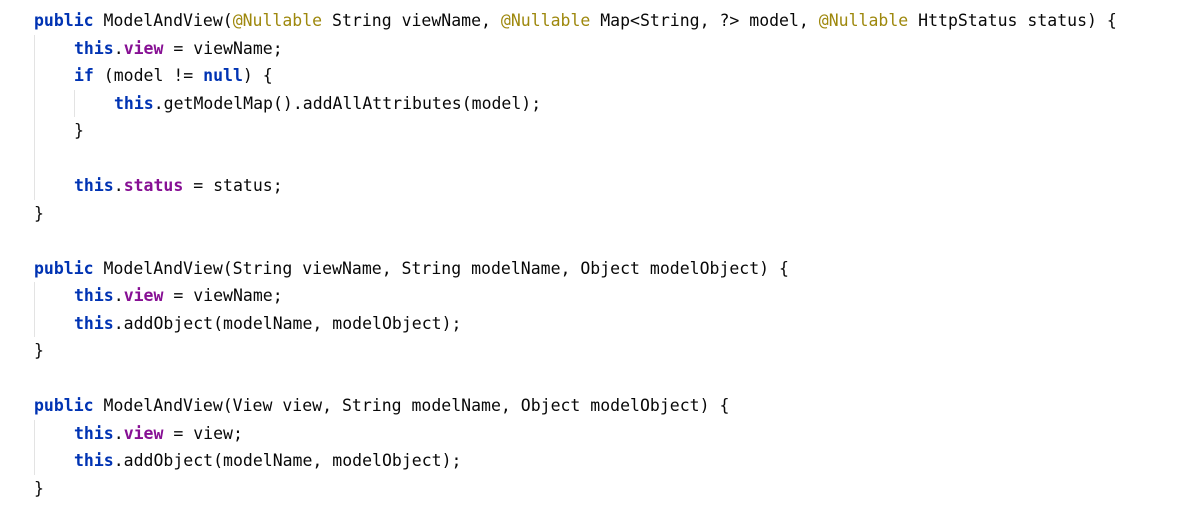  I want to click on code-token: String viewName,, so click(411, 20).